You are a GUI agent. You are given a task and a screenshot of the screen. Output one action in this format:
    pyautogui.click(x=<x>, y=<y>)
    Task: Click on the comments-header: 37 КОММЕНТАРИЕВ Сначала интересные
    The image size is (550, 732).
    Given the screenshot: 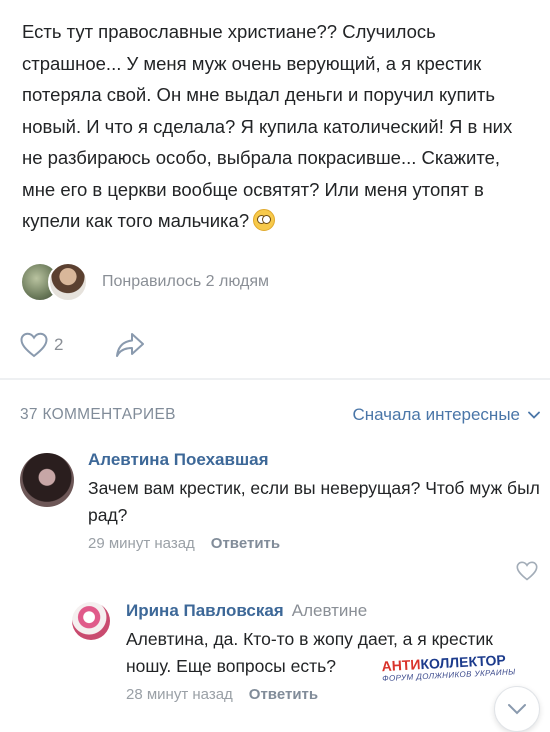 What is the action you would take?
    pyautogui.click(x=280, y=415)
    